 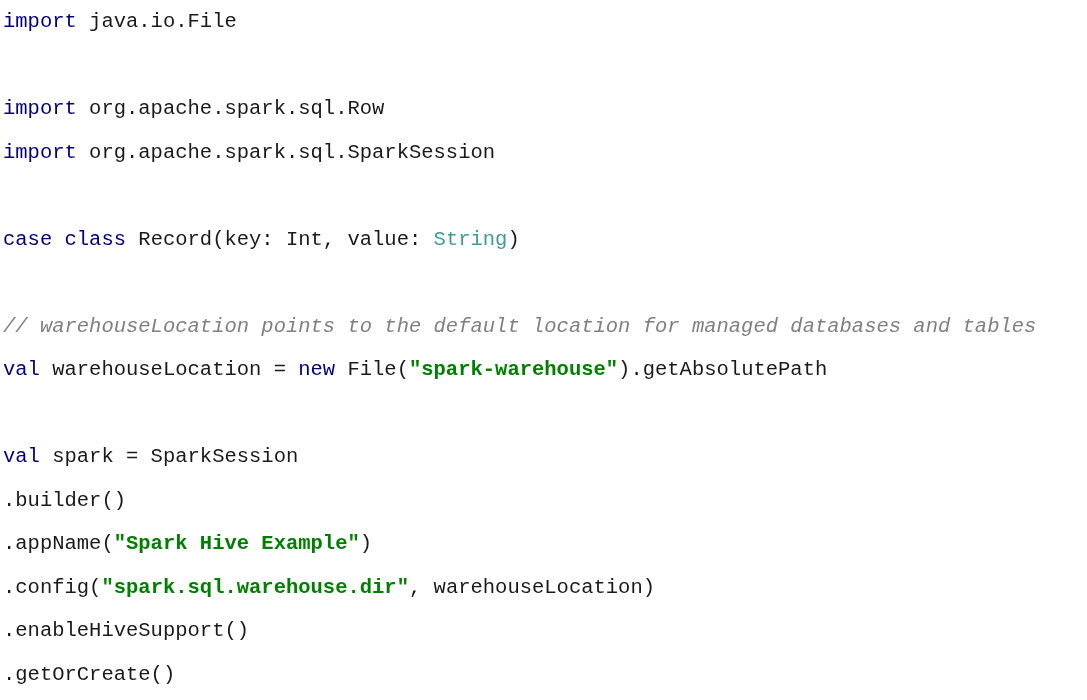 What do you see at coordinates (520, 326) in the screenshot?
I see `code-comment: // warehouseLocation points to the default location for managed databases and tables` at bounding box center [520, 326].